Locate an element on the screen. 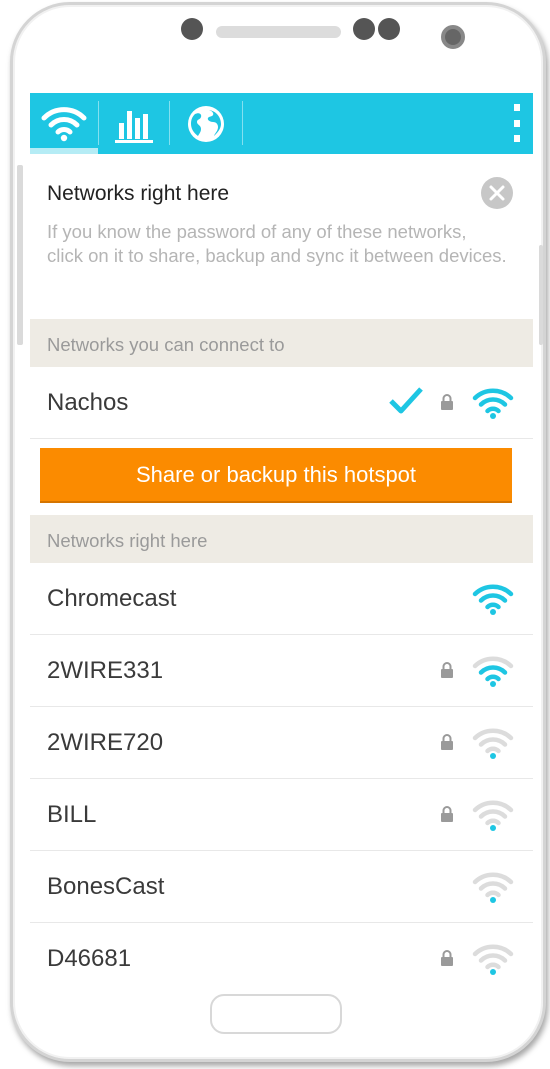 This screenshot has width=550, height=1069. info-title: Networks right here is located at coordinates (138, 193).